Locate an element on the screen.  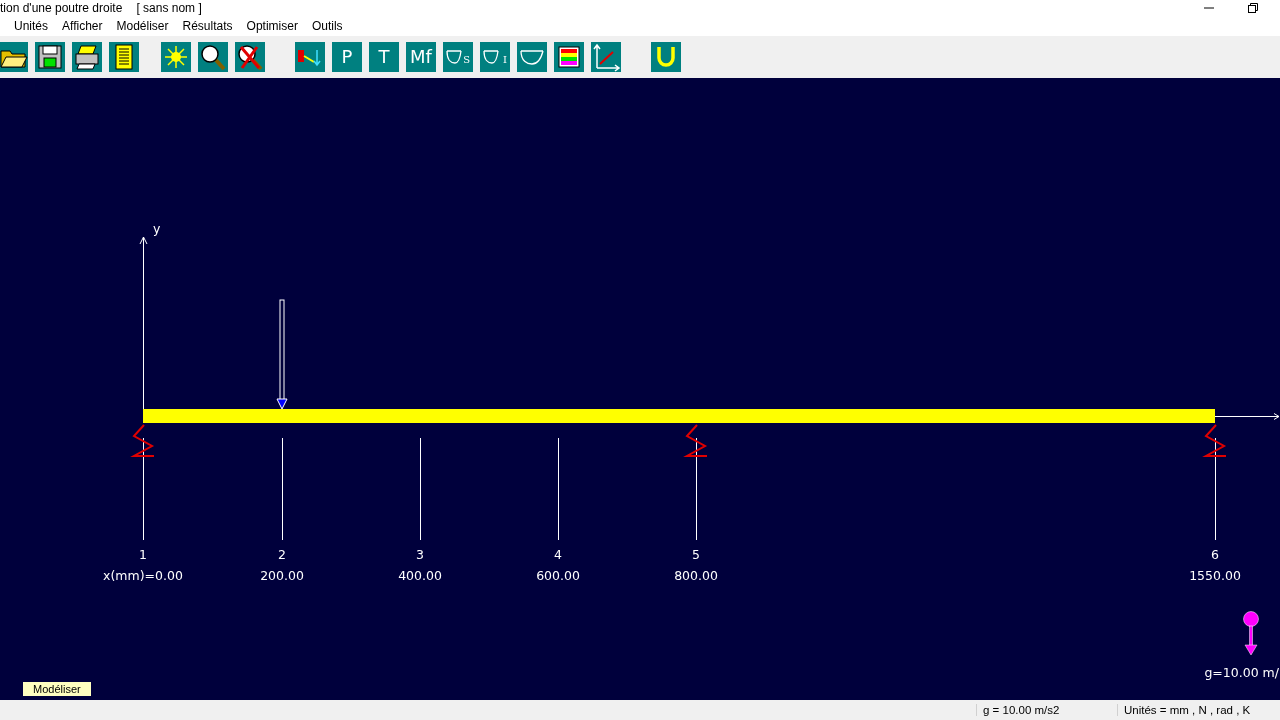
menu-item: Modéliser is located at coordinates (142, 26).